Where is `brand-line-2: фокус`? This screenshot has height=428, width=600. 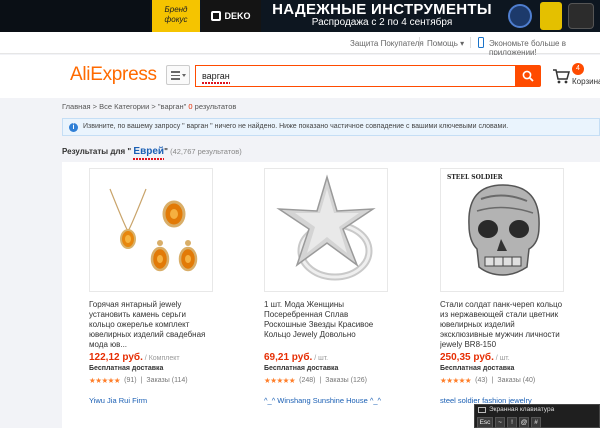
brand-line-2: фокус is located at coordinates (176, 19).